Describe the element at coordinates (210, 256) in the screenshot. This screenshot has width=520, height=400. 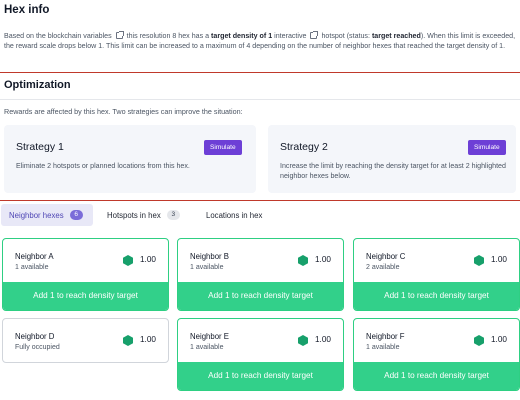
I see `neighbor-name: Neighbor B` at that location.